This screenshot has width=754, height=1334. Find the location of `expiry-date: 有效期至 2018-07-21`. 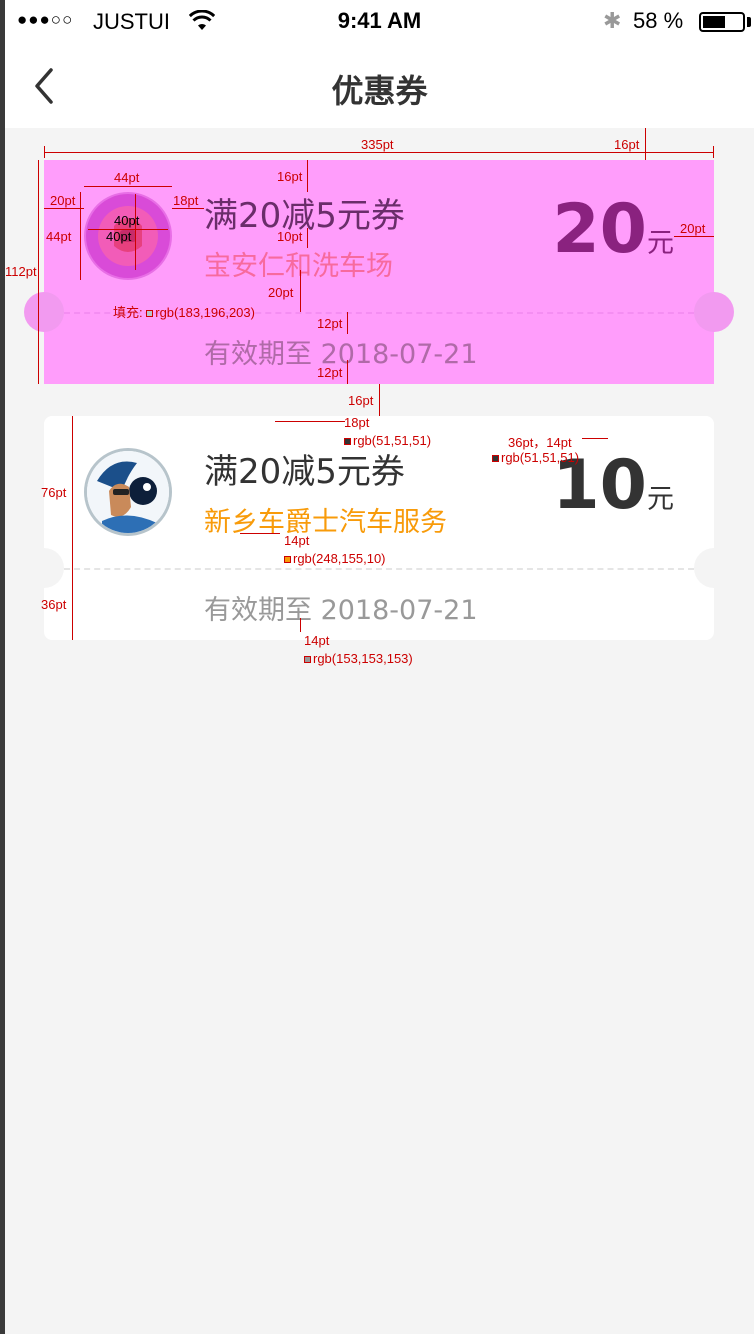

expiry-date: 有效期至 2018-07-21 is located at coordinates (341, 610).